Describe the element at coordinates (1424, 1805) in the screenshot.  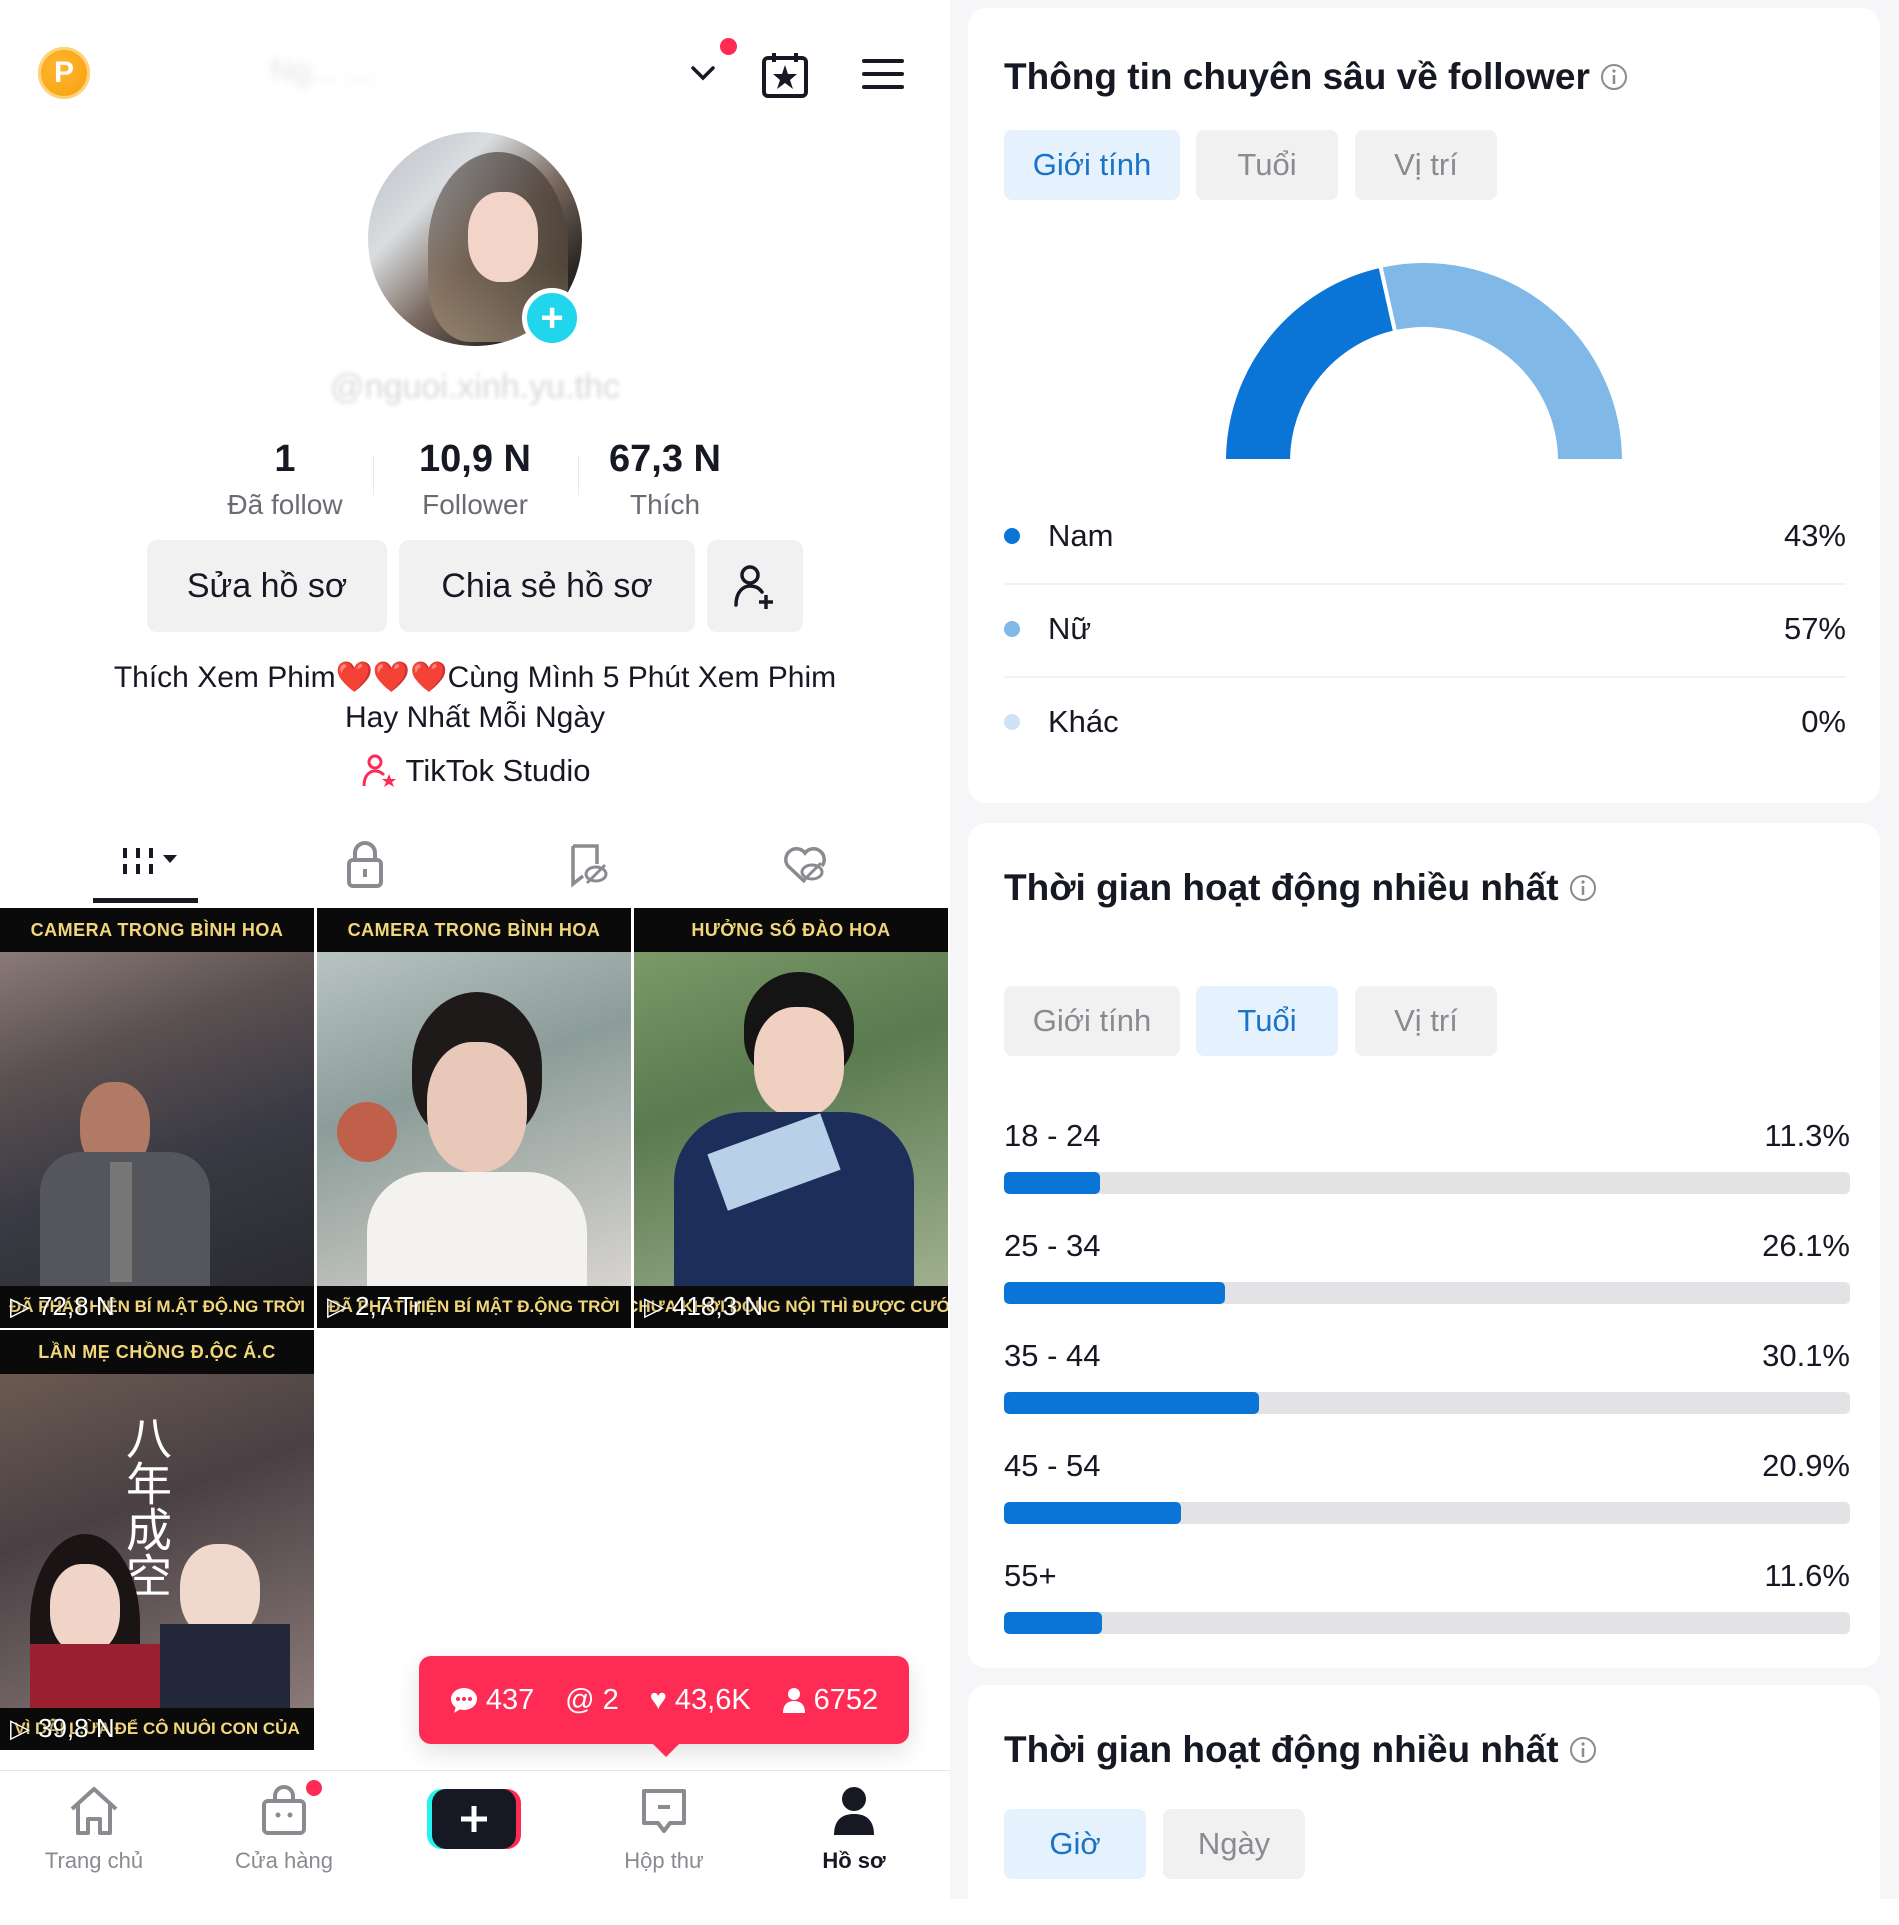
I see `active-time-hour-card: Thời gian hoạt động nhiều nhất Giờ Ngày` at that location.